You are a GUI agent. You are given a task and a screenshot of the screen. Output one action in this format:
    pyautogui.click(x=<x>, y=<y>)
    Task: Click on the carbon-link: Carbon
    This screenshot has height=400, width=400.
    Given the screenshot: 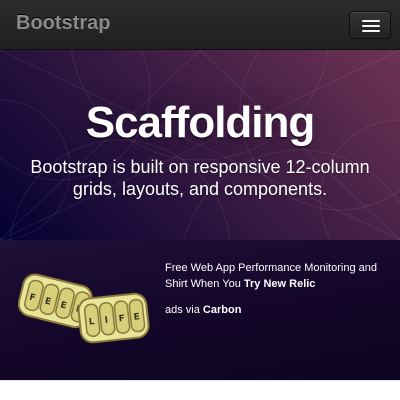 What is the action you would take?
    pyautogui.click(x=222, y=310)
    